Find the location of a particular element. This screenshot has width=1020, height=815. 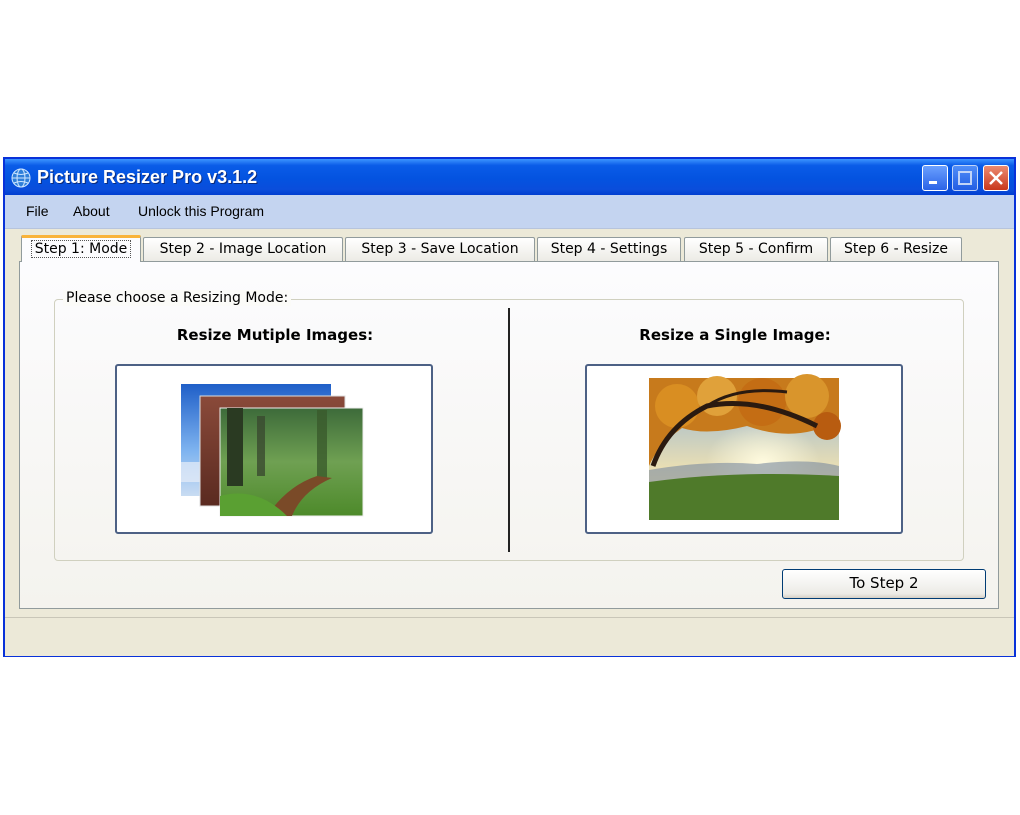

window-title: Picture Resizer Pro v3.1.2 is located at coordinates (147, 177).